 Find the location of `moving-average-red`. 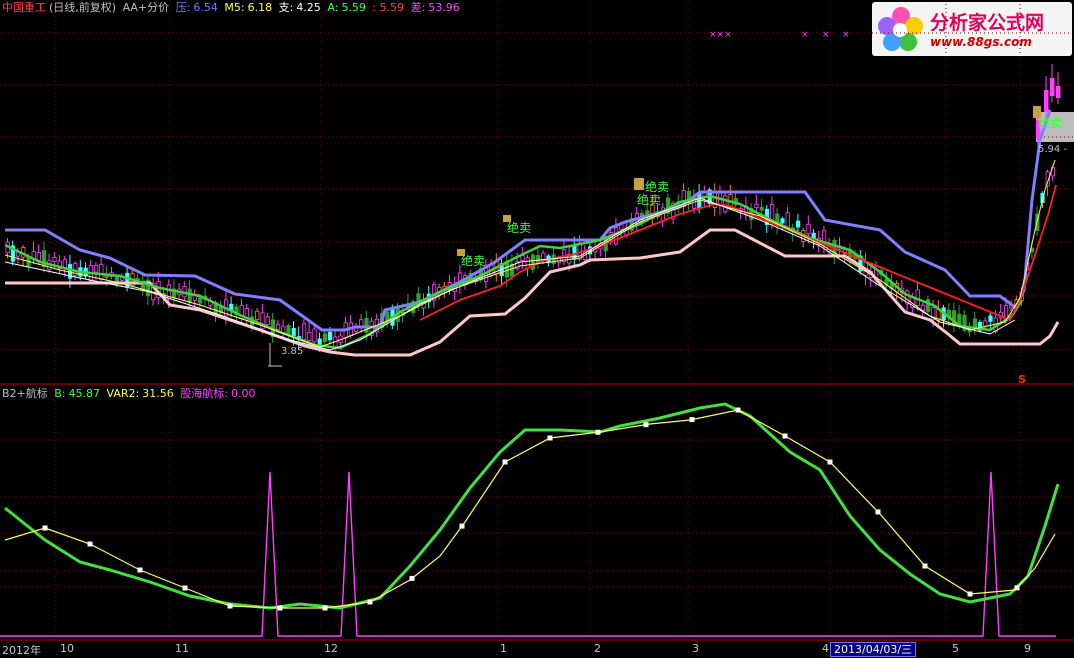

moving-average-red is located at coordinates (738, 253).